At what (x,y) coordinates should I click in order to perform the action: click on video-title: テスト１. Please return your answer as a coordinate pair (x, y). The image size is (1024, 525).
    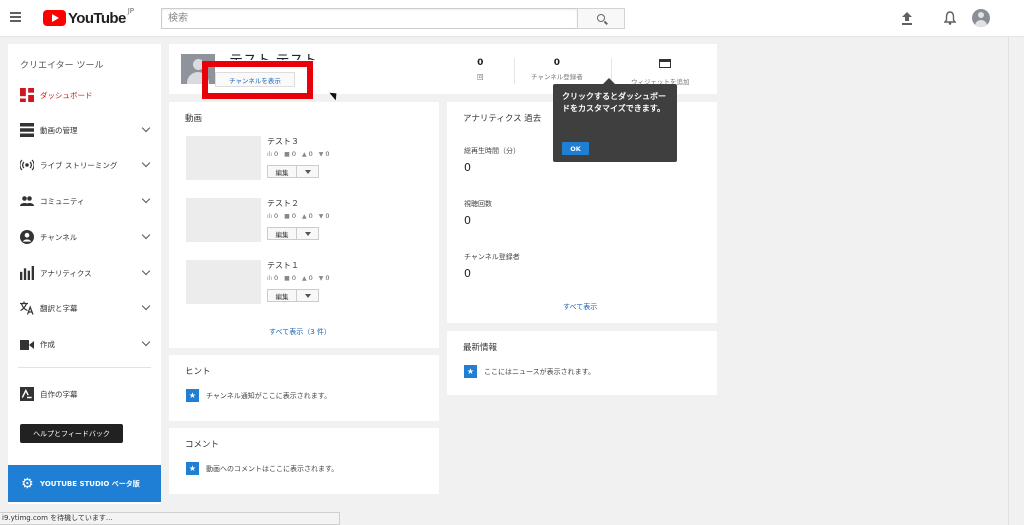
    Looking at the image, I should click on (283, 265).